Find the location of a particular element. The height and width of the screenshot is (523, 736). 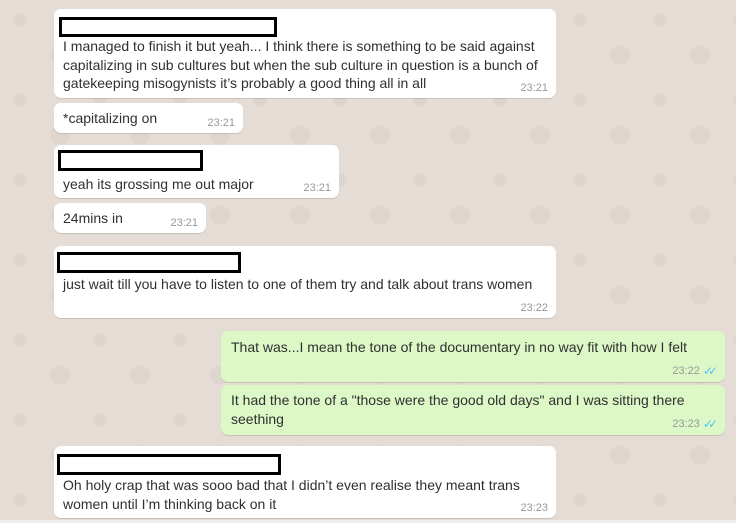

incoming-message: *capitalizing on 23:21 is located at coordinates (148, 118).